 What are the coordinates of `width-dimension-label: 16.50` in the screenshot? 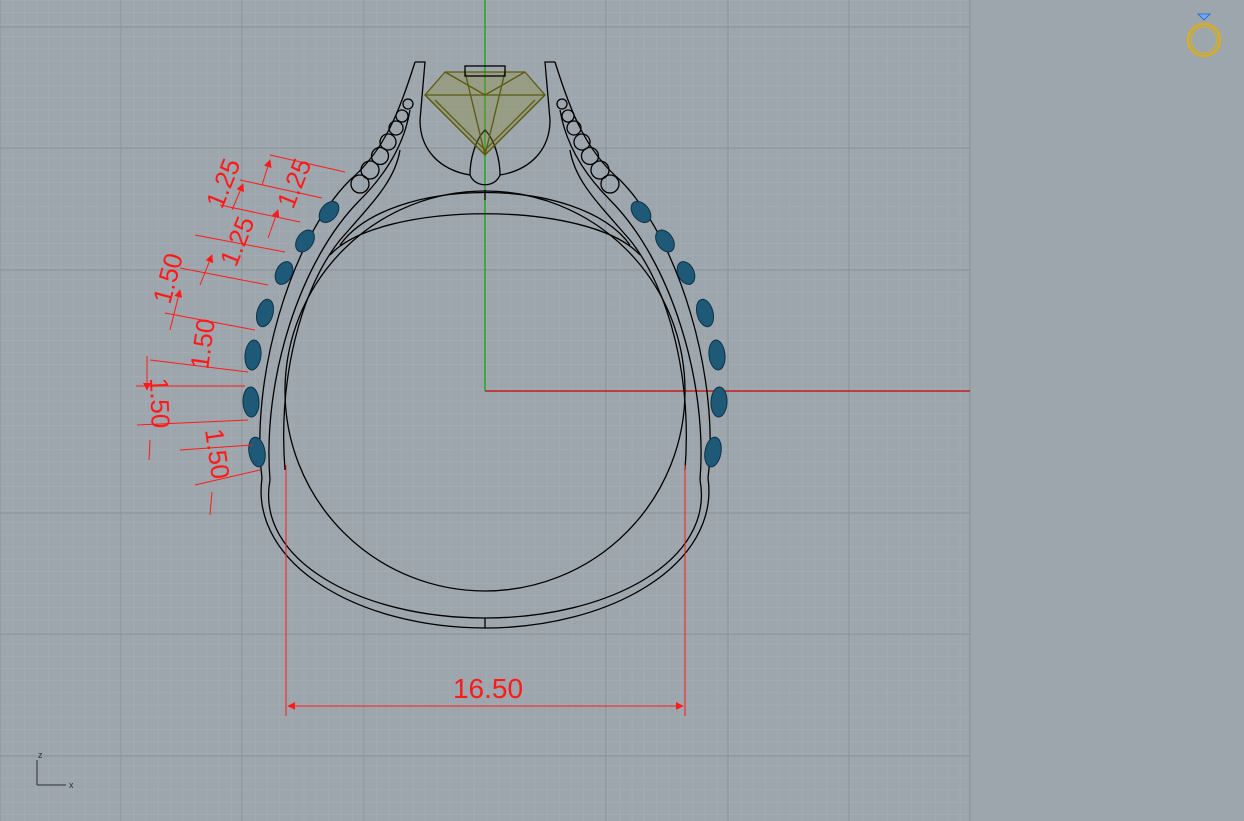 It's located at (488, 688).